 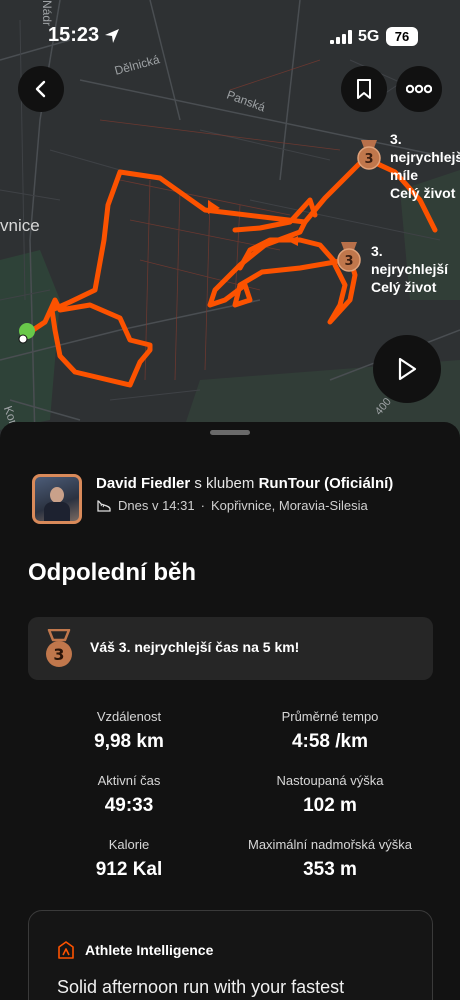 What do you see at coordinates (330, 780) in the screenshot?
I see `stat-label: Nastoupaná výška` at bounding box center [330, 780].